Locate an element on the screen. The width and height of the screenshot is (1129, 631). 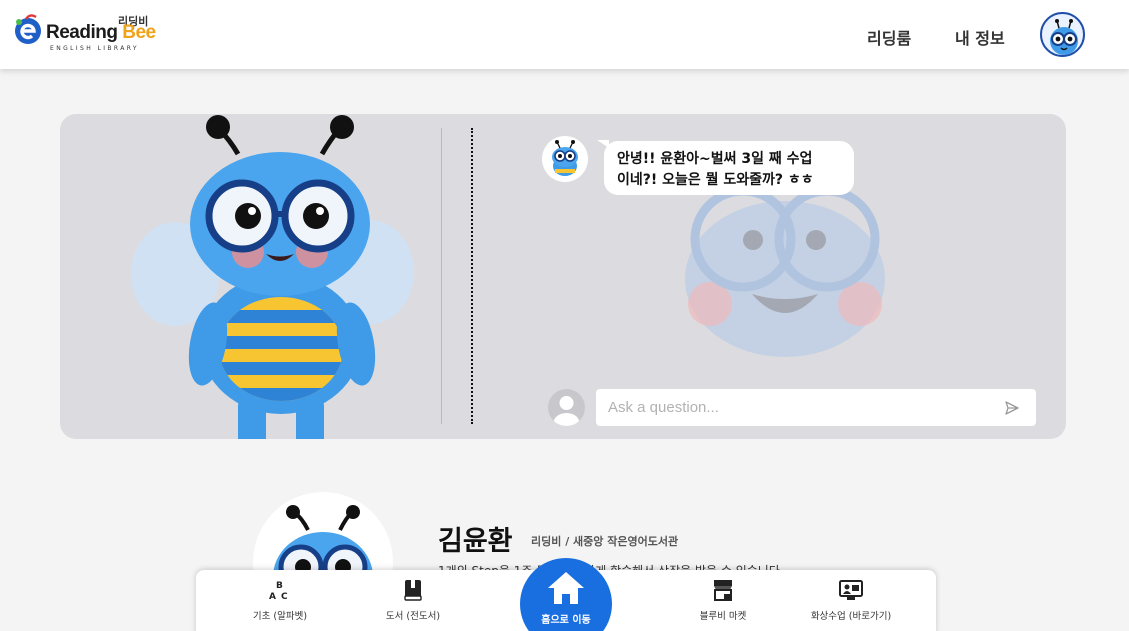
profile-organization: 리딩비 / 새중앙 작은영어도서관 is located at coordinates (605, 541).